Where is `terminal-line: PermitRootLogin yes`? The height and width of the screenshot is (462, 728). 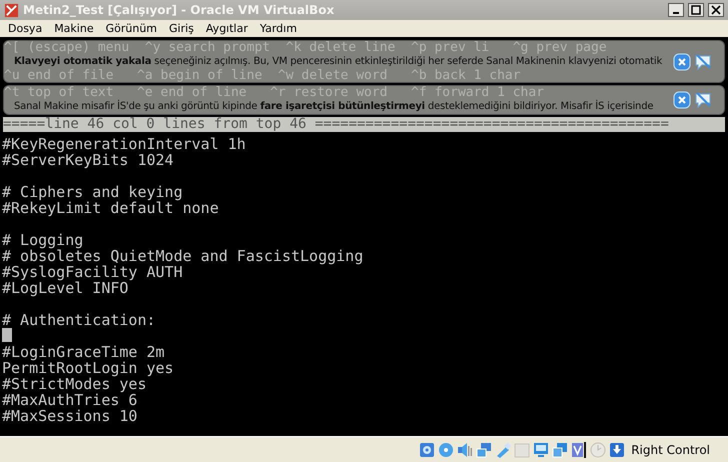
terminal-line: PermitRootLogin yes is located at coordinates (88, 368).